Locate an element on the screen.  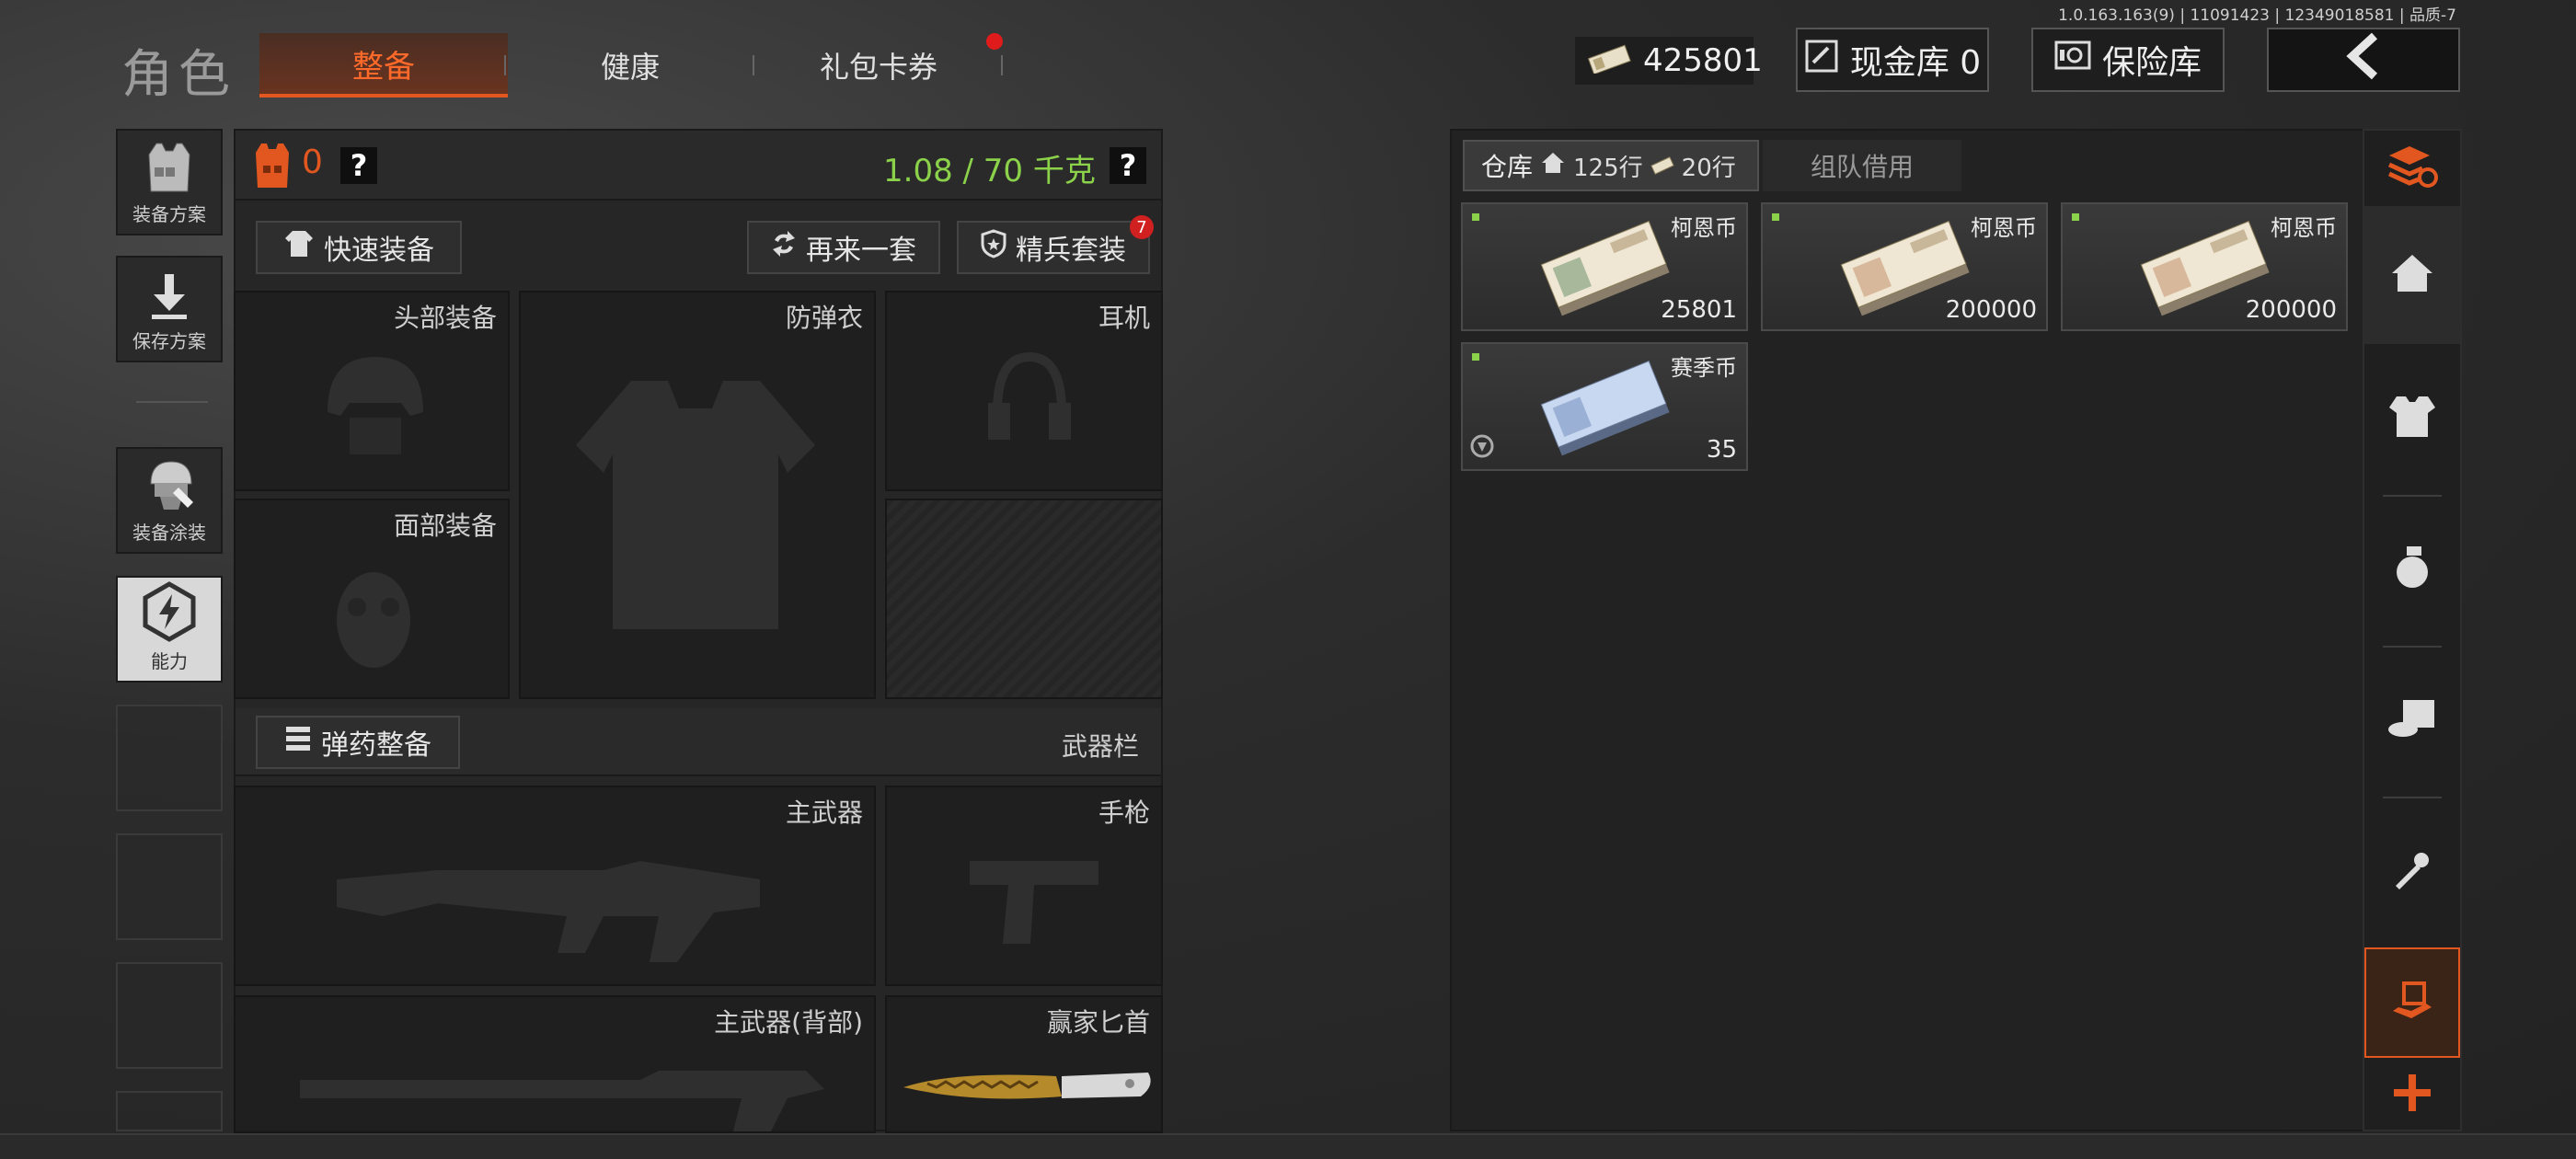
refresh-stack-icon is located at coordinates (2412, 167).